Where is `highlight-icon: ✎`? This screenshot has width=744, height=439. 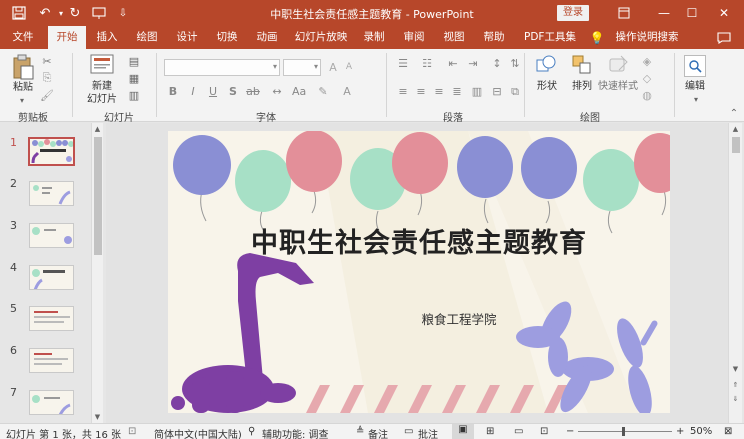
highlight-icon: ✎ is located at coordinates (323, 92).